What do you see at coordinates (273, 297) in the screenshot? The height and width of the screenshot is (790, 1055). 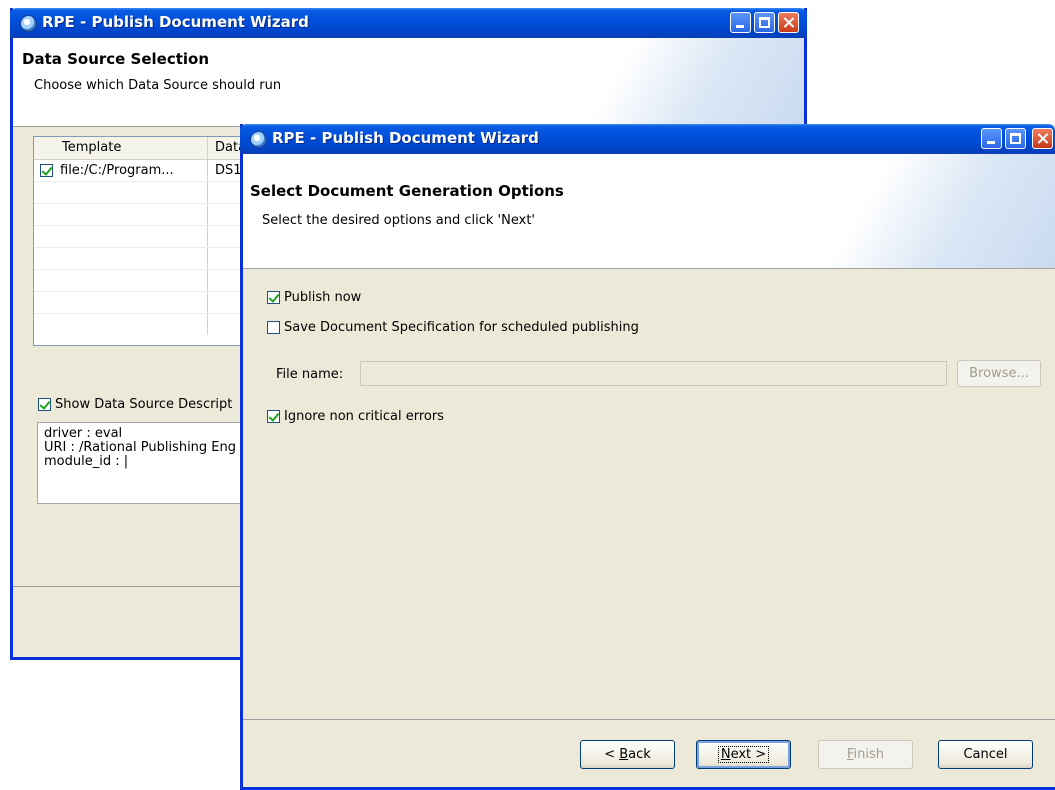 I see `publish-now-checkbox` at bounding box center [273, 297].